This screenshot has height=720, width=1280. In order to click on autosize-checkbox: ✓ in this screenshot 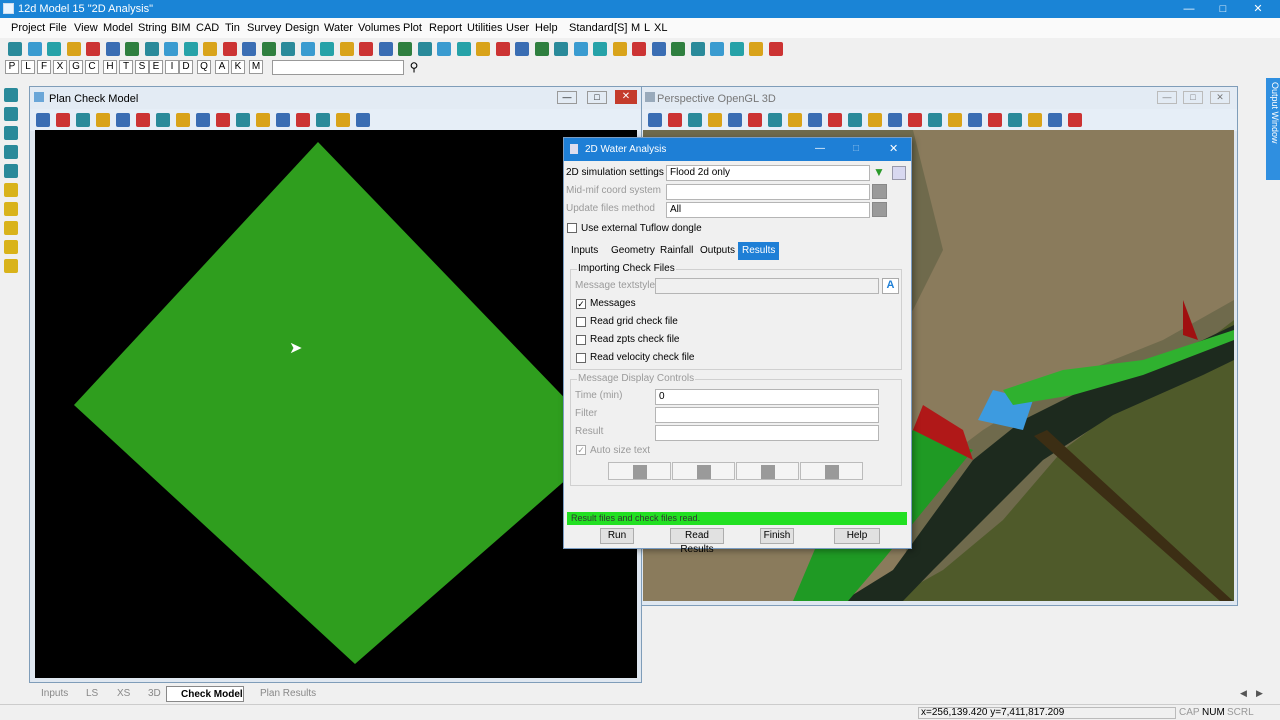, I will do `click(581, 450)`.